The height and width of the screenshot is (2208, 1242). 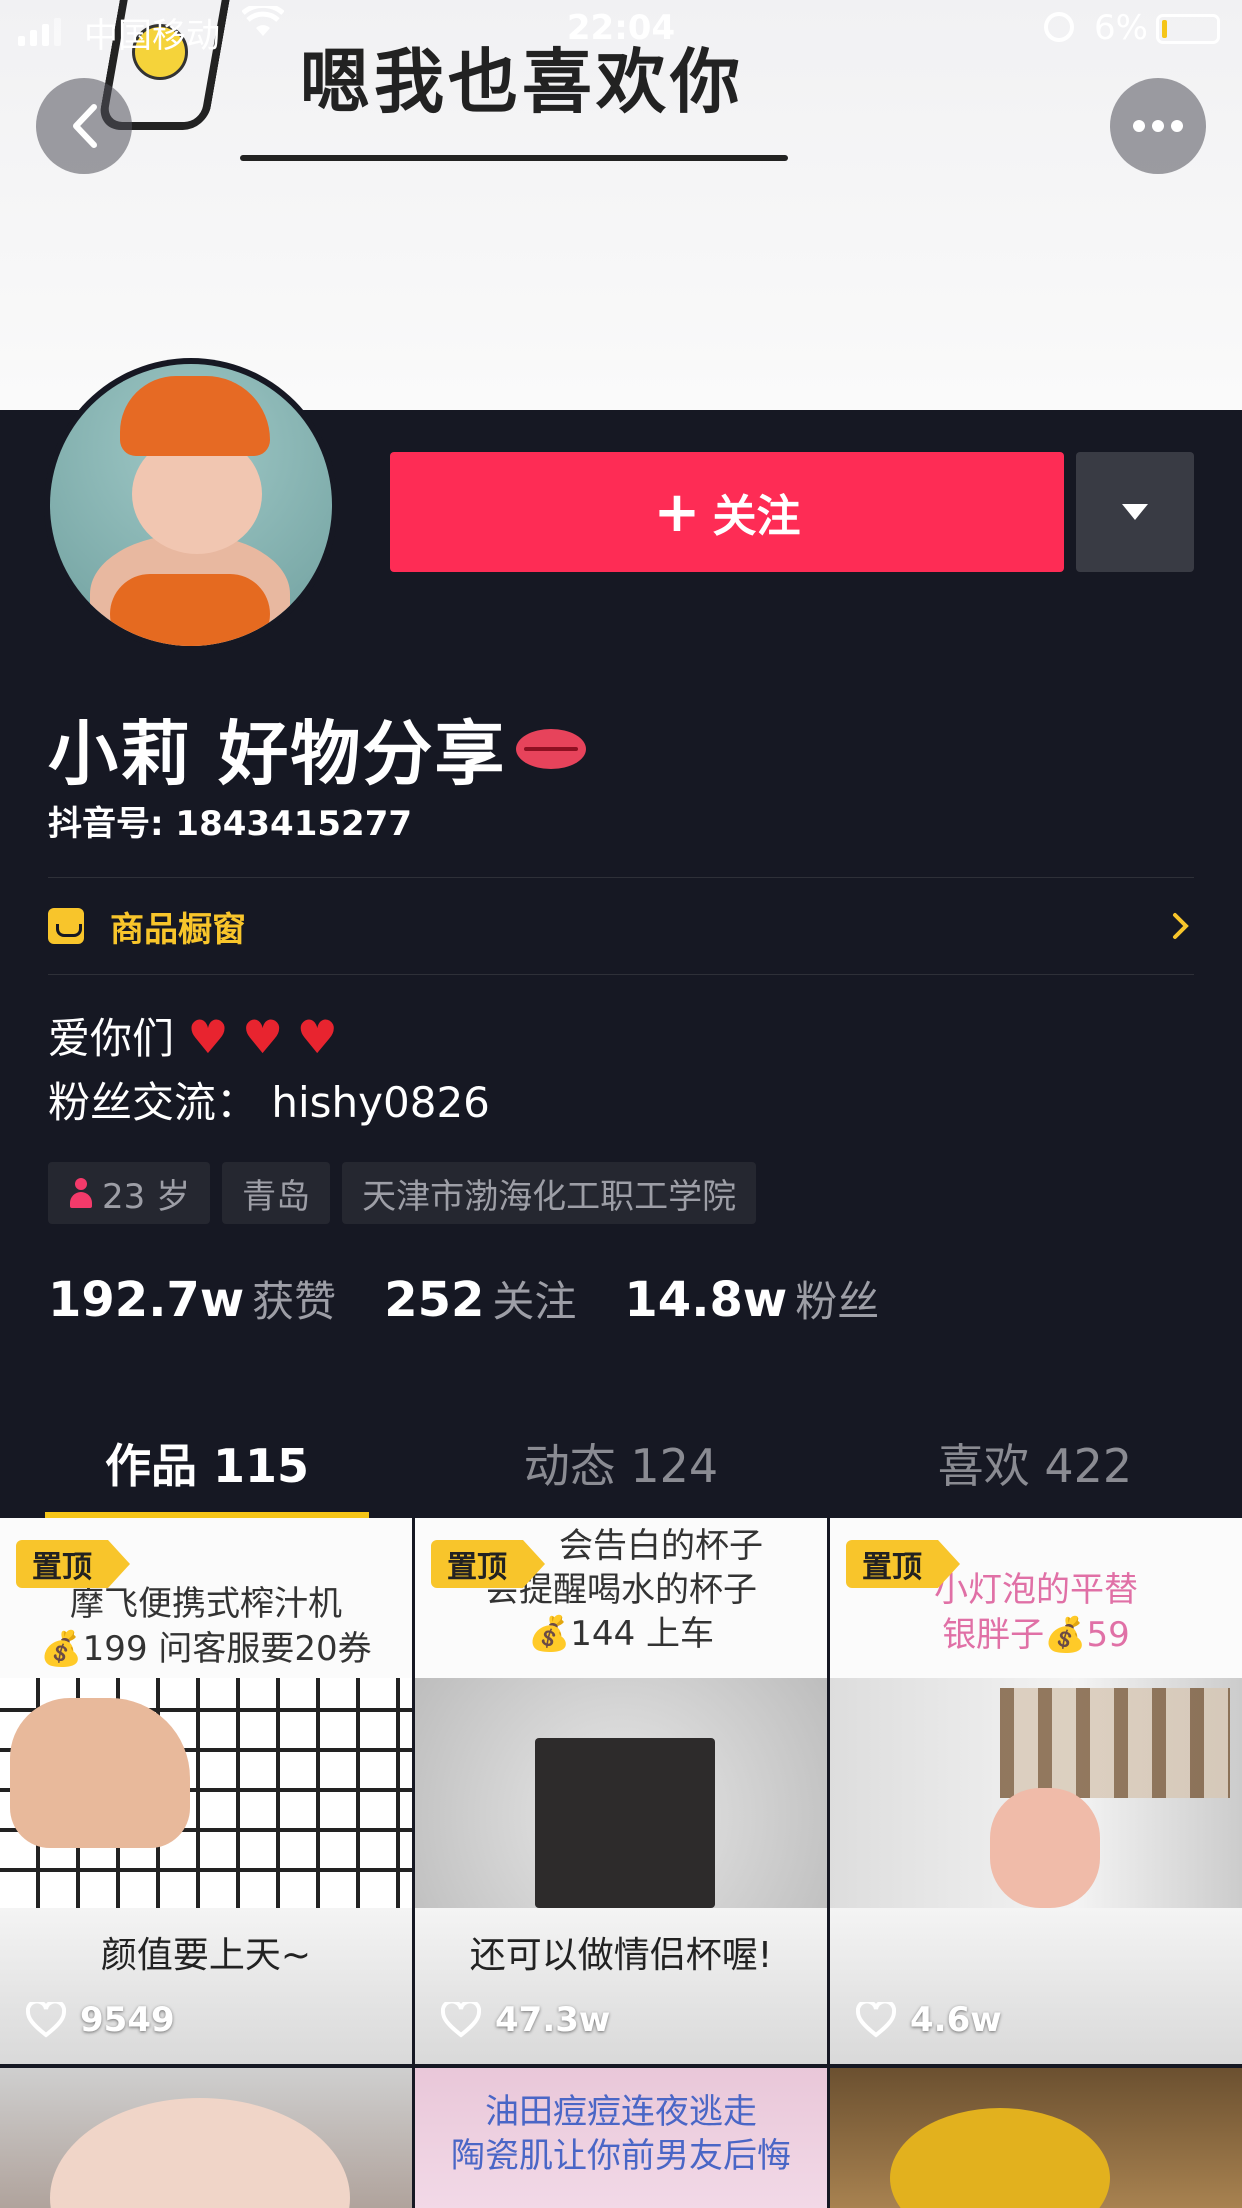 What do you see at coordinates (621, 926) in the screenshot?
I see `shop-window-row: 商品橱窗` at bounding box center [621, 926].